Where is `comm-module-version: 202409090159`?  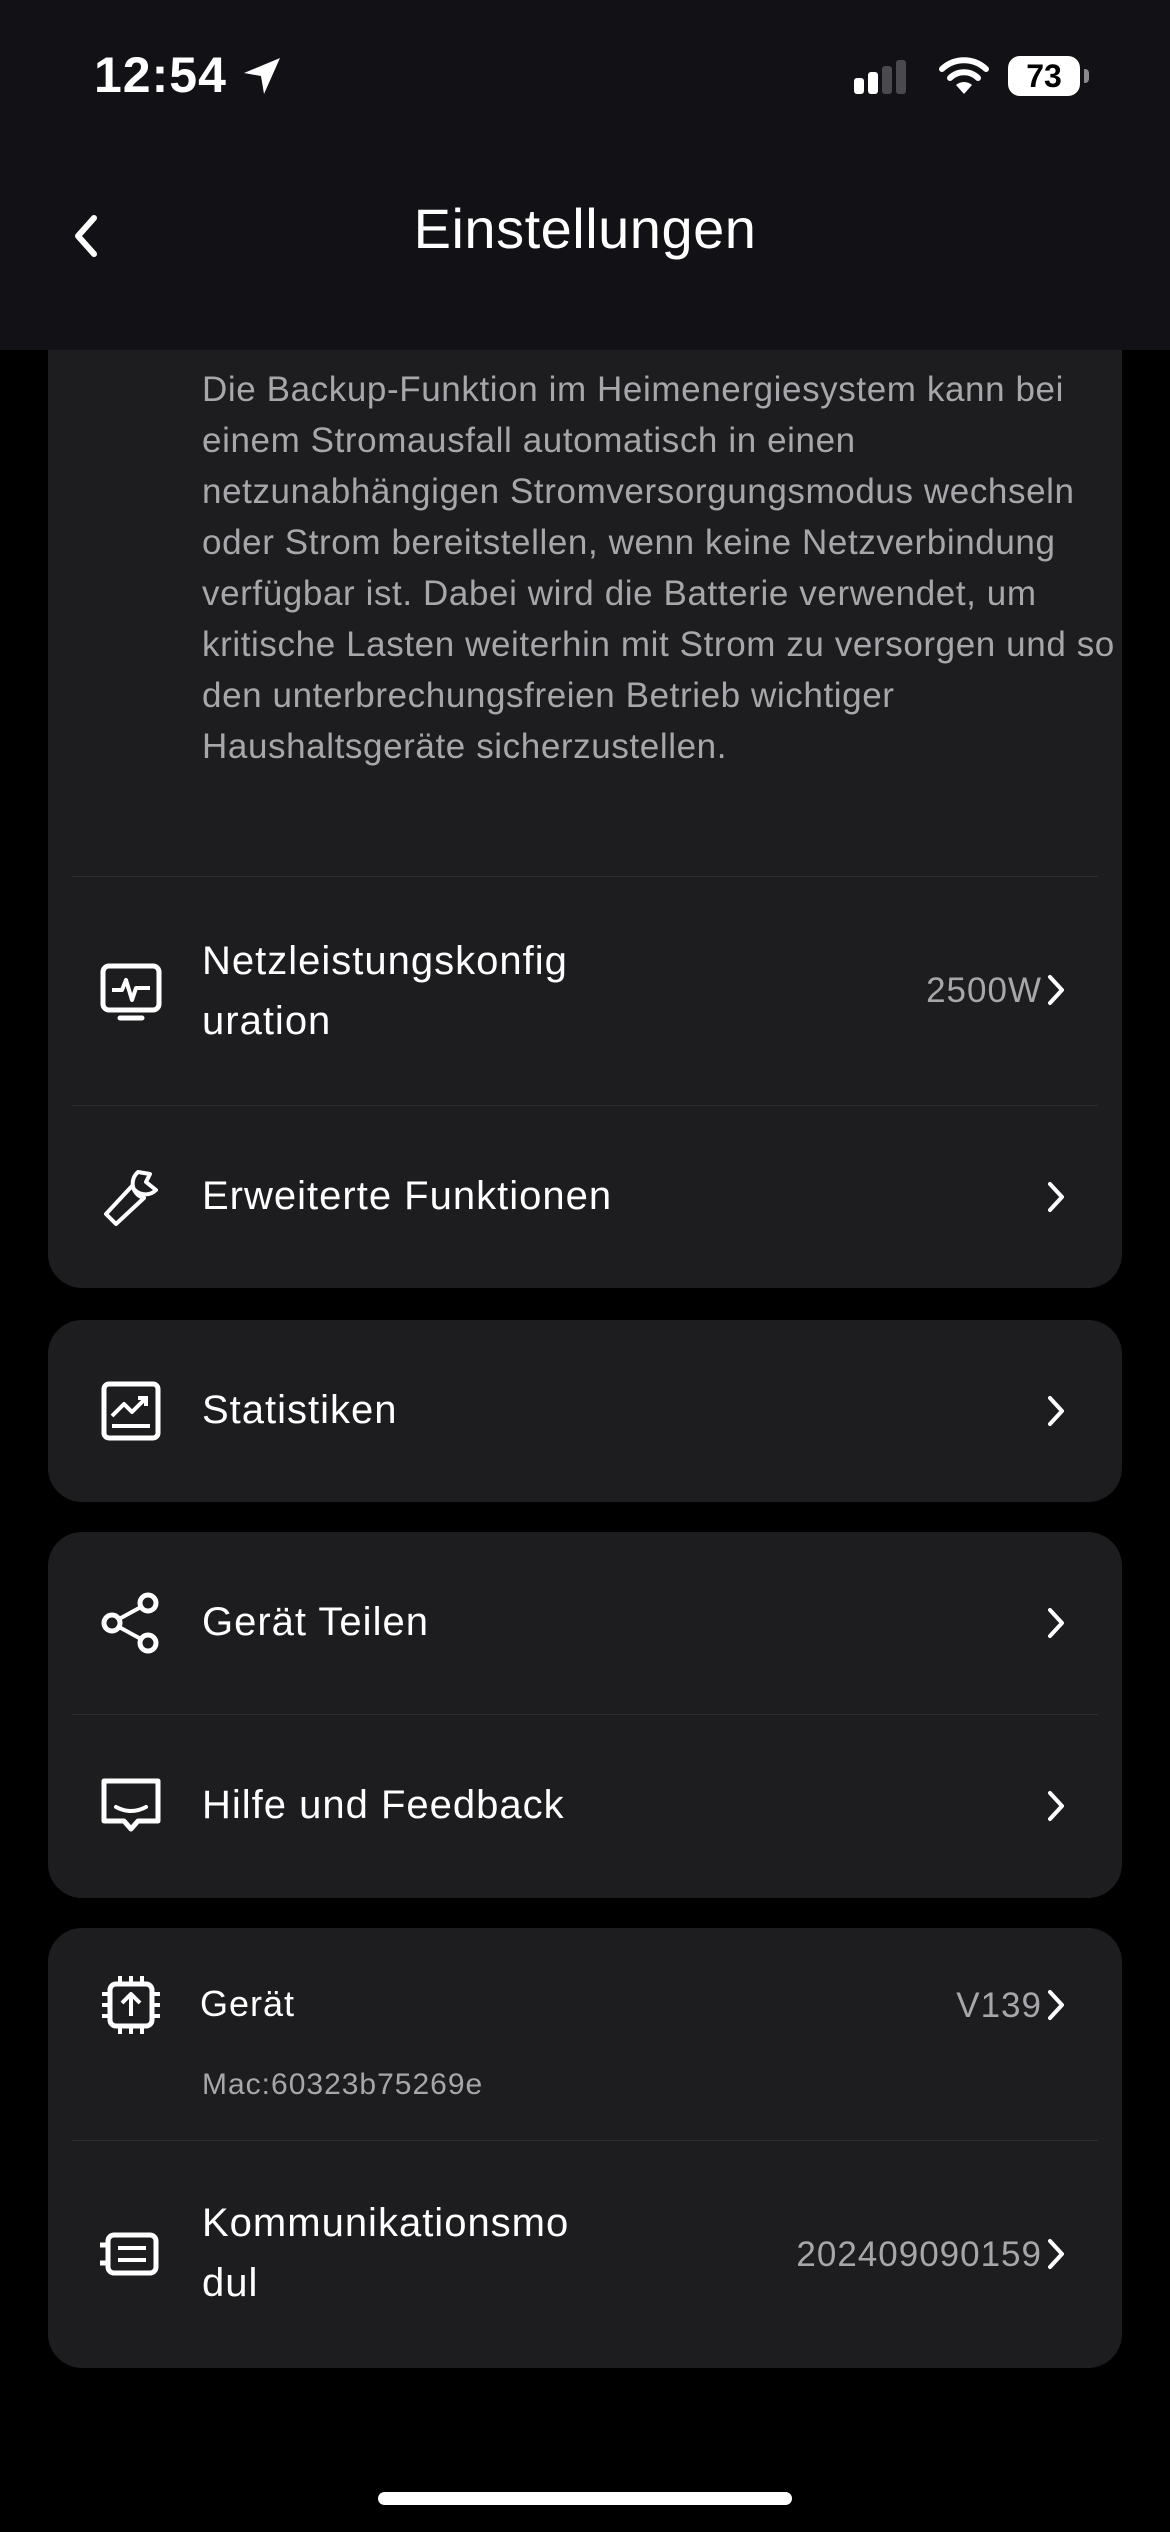
comm-module-version: 202409090159 is located at coordinates (919, 2254).